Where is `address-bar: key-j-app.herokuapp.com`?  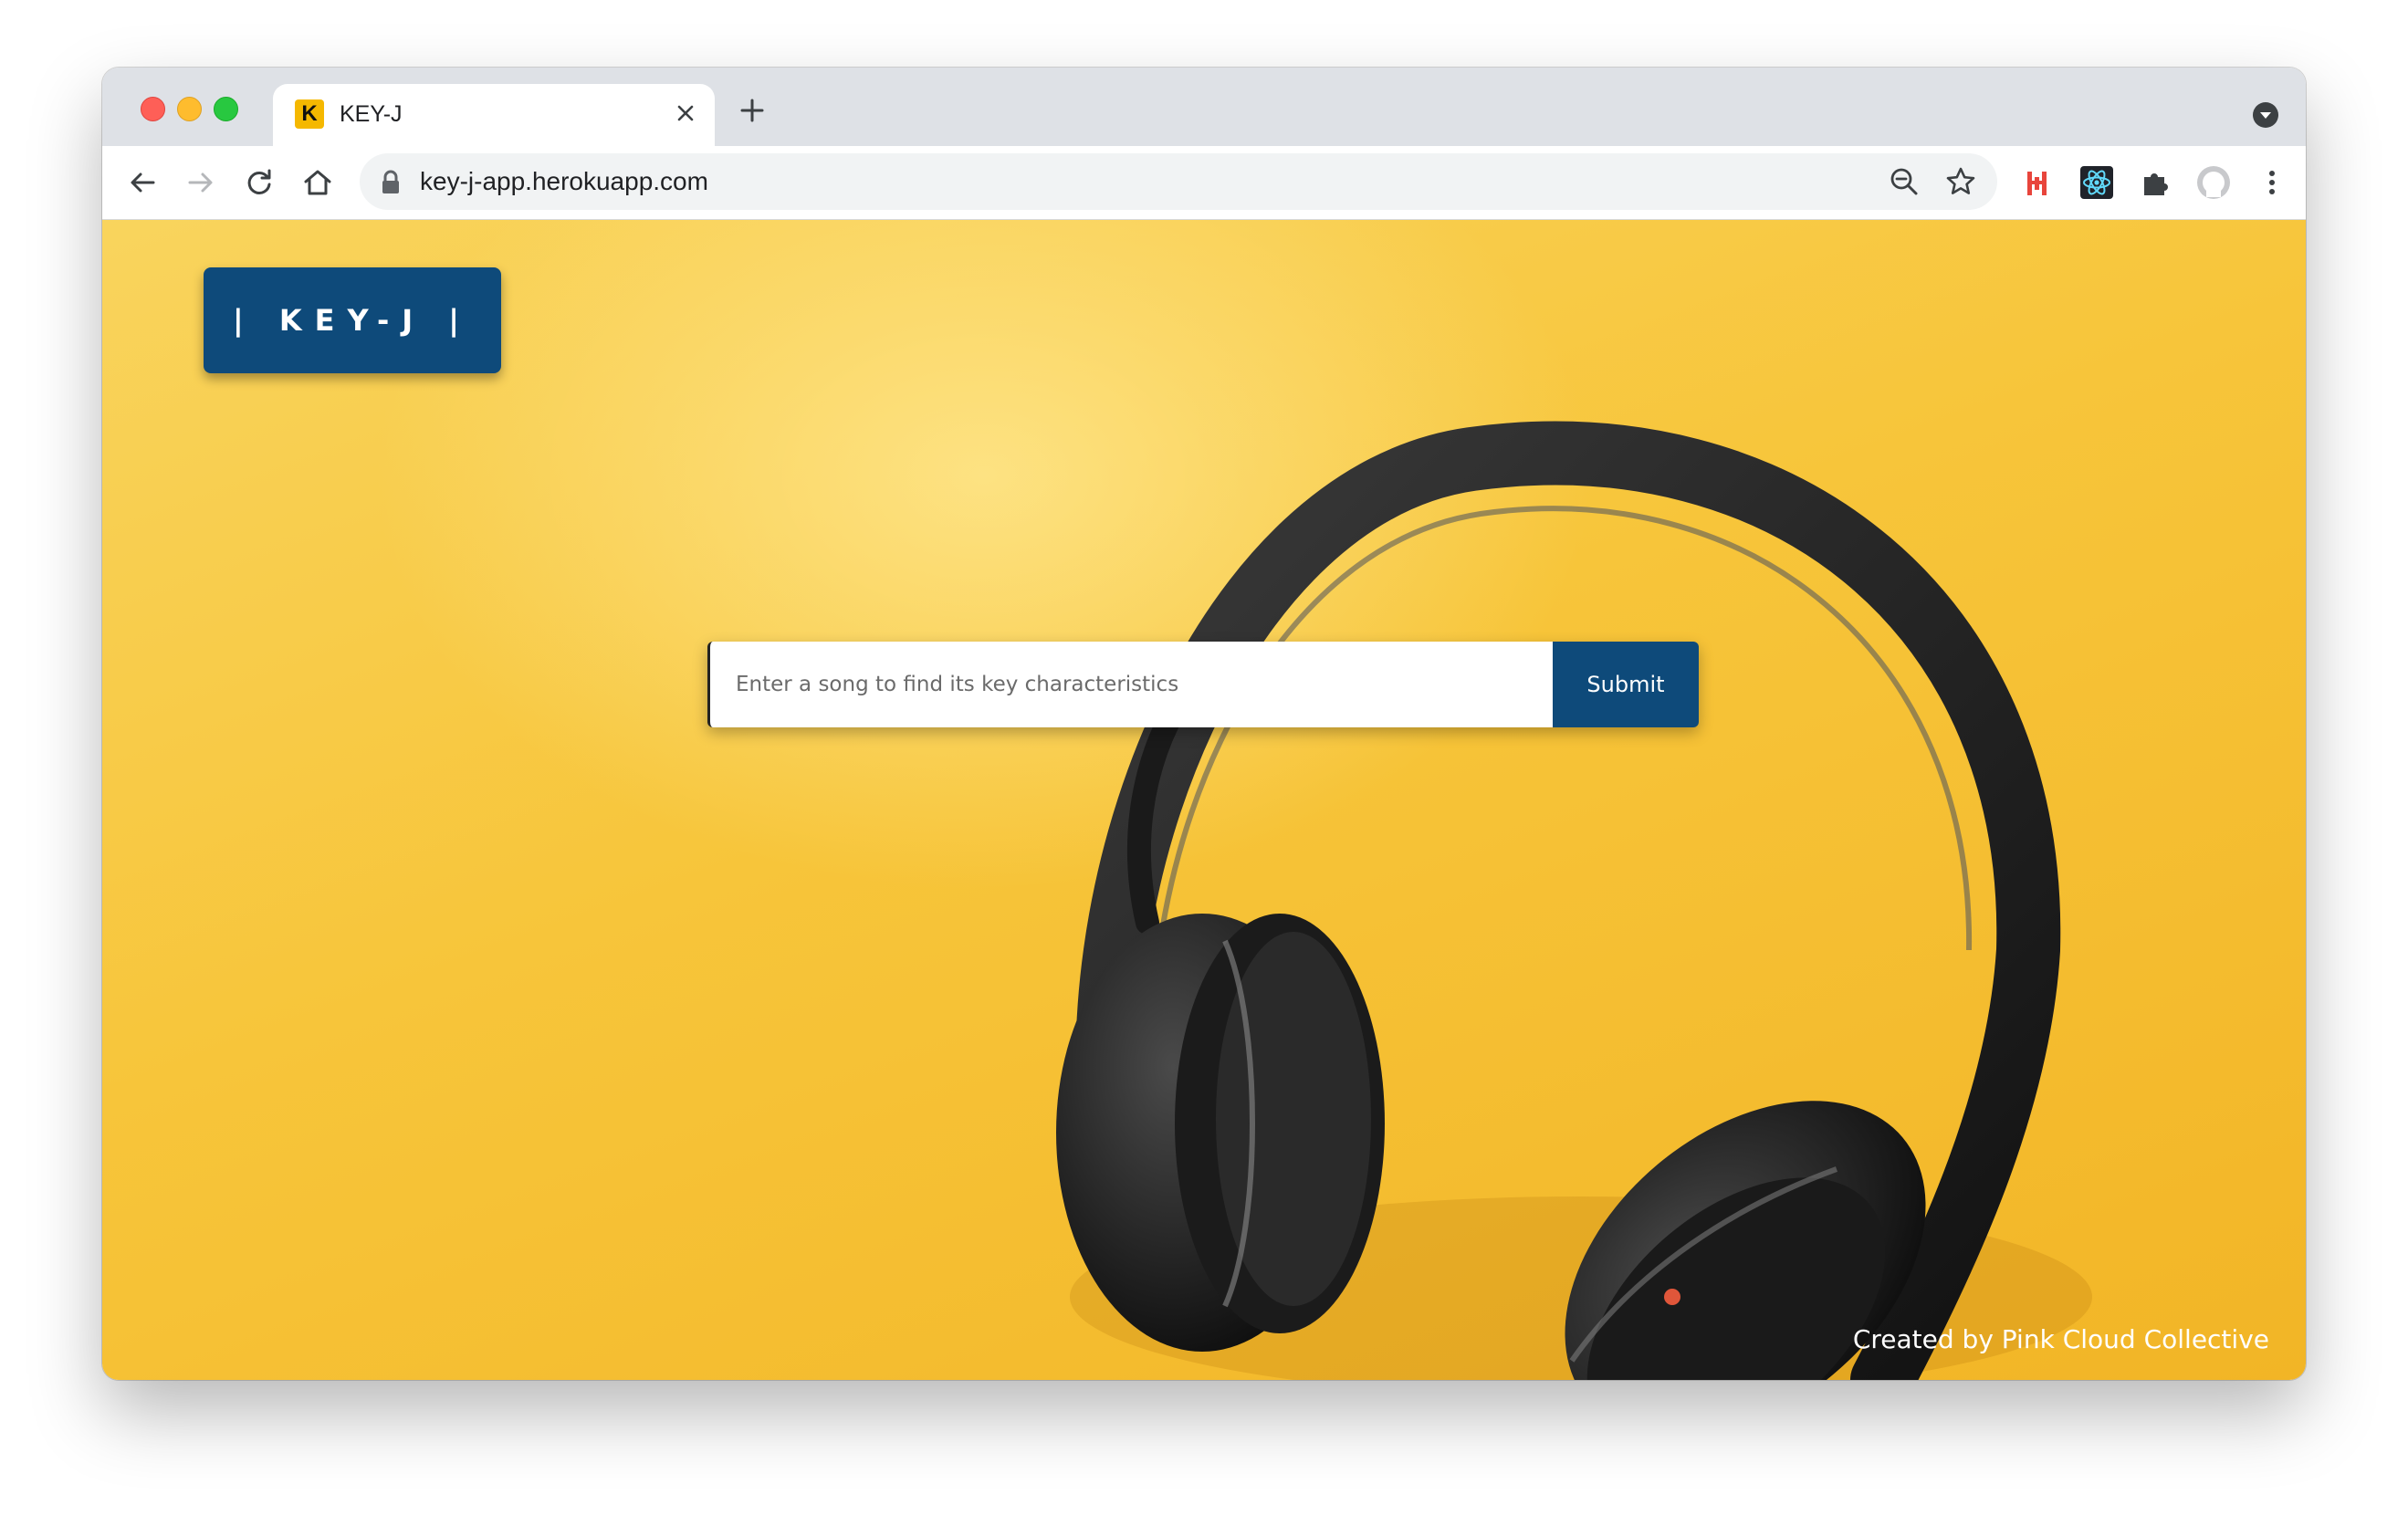
address-bar: key-j-app.herokuapp.com is located at coordinates (1178, 181).